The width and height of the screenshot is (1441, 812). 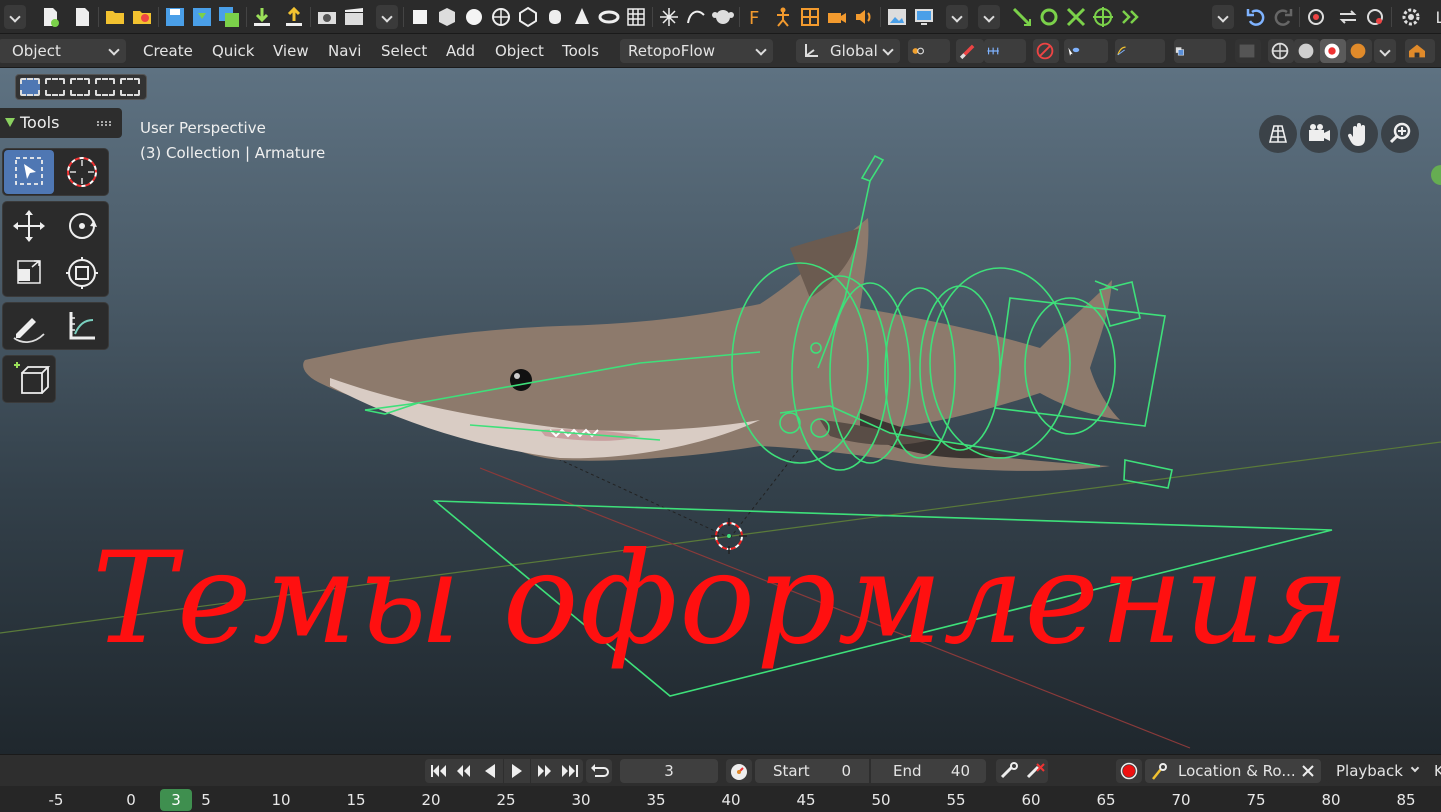 I want to click on select-invert-icon, so click(x=105, y=87).